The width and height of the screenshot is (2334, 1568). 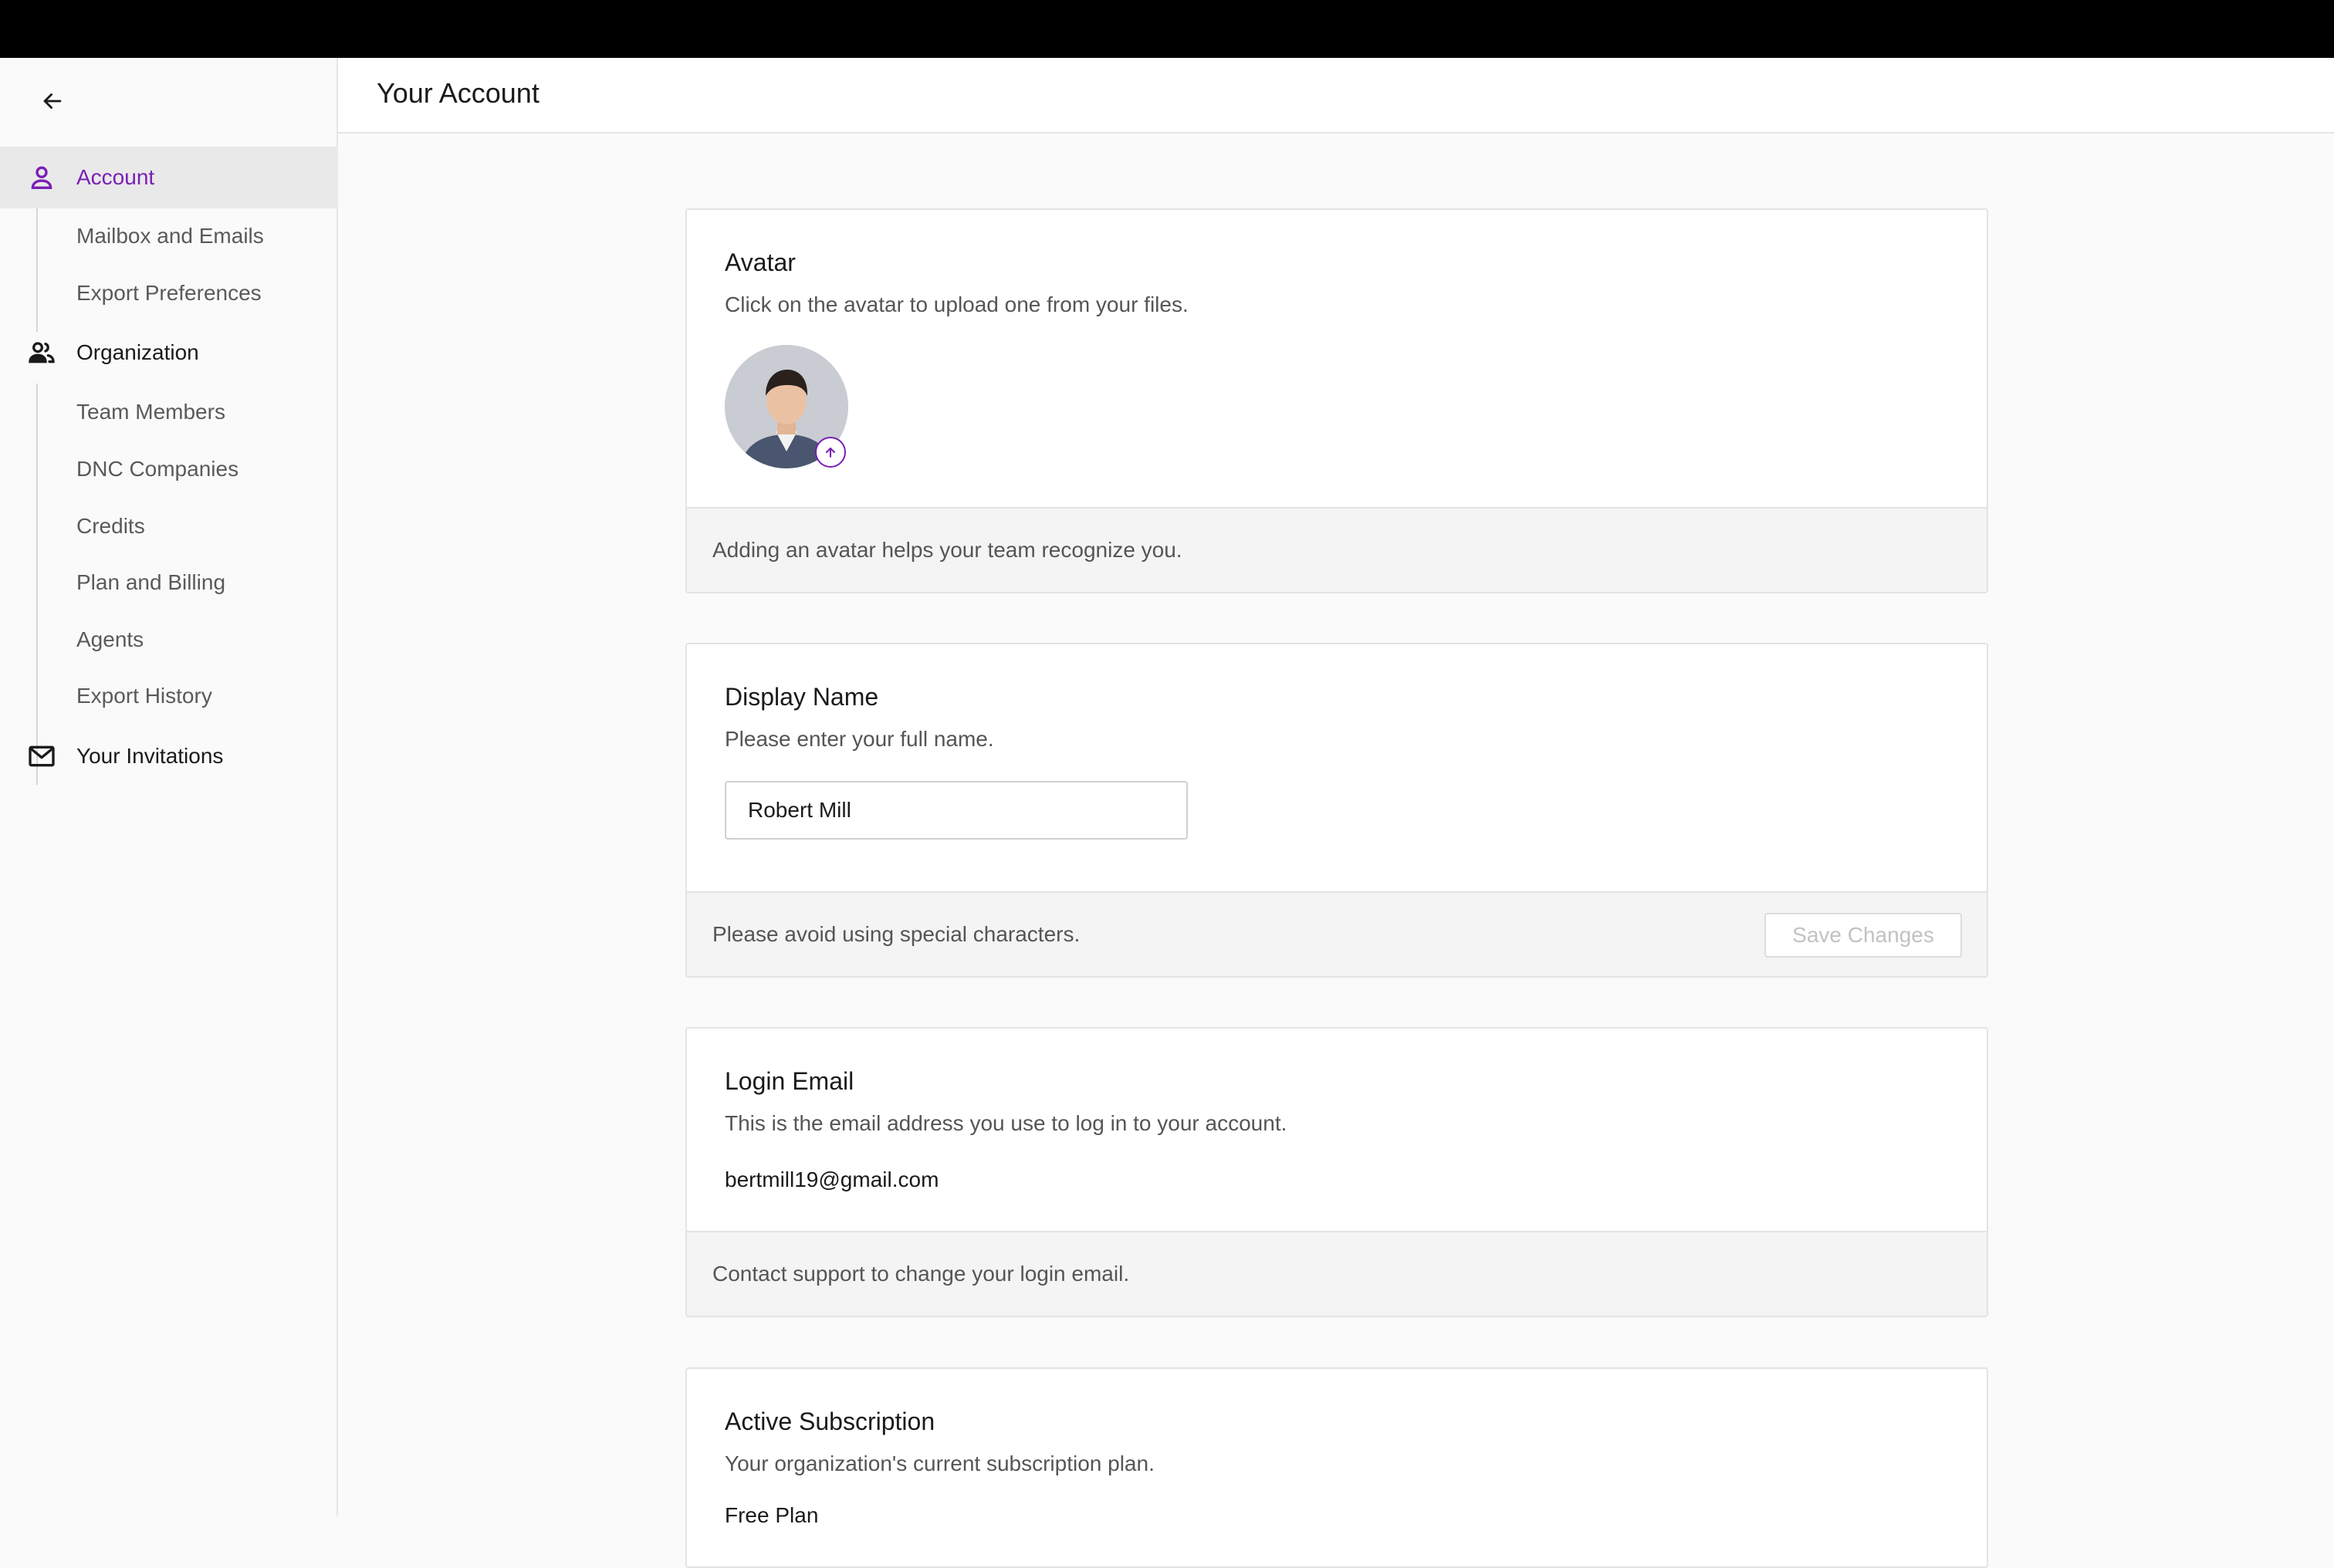 What do you see at coordinates (956, 810) in the screenshot?
I see `display-name-input` at bounding box center [956, 810].